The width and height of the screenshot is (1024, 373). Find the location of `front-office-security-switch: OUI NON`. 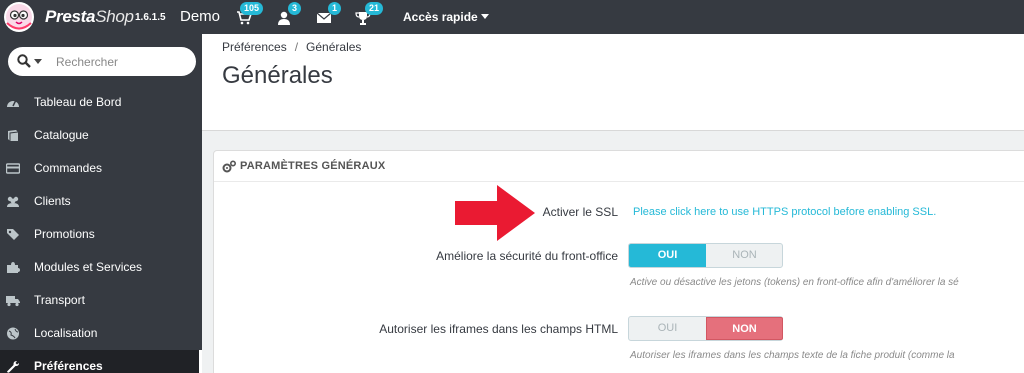

front-office-security-switch: OUI NON is located at coordinates (705, 255).